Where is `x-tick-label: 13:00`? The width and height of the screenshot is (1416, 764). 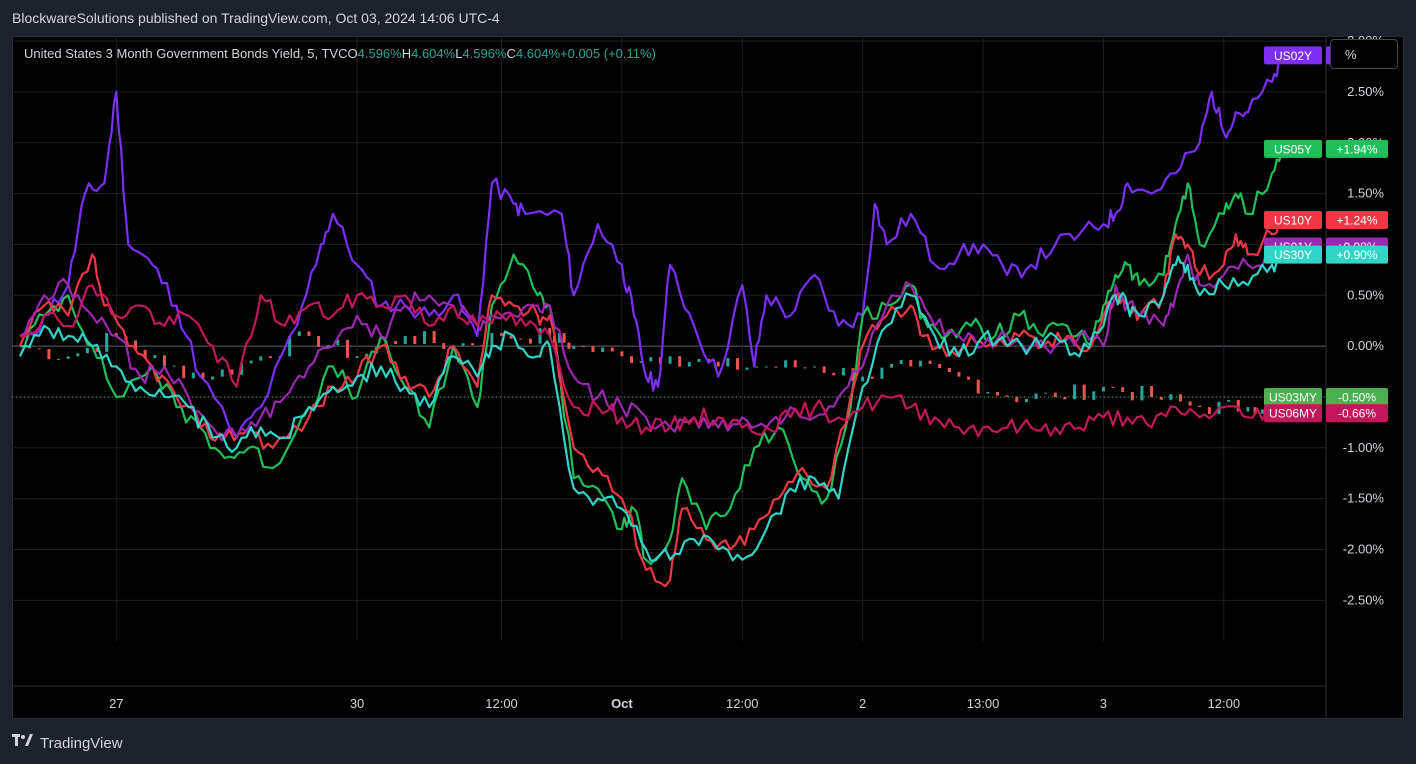 x-tick-label: 13:00 is located at coordinates (983, 703).